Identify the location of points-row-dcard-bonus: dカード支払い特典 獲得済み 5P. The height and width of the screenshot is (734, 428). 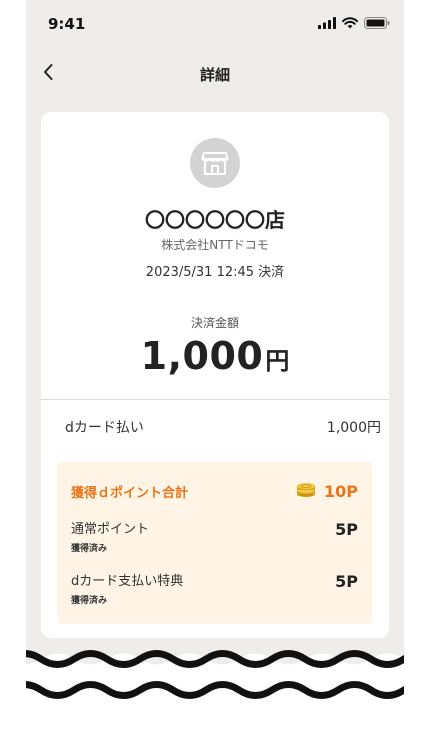
(214, 588).